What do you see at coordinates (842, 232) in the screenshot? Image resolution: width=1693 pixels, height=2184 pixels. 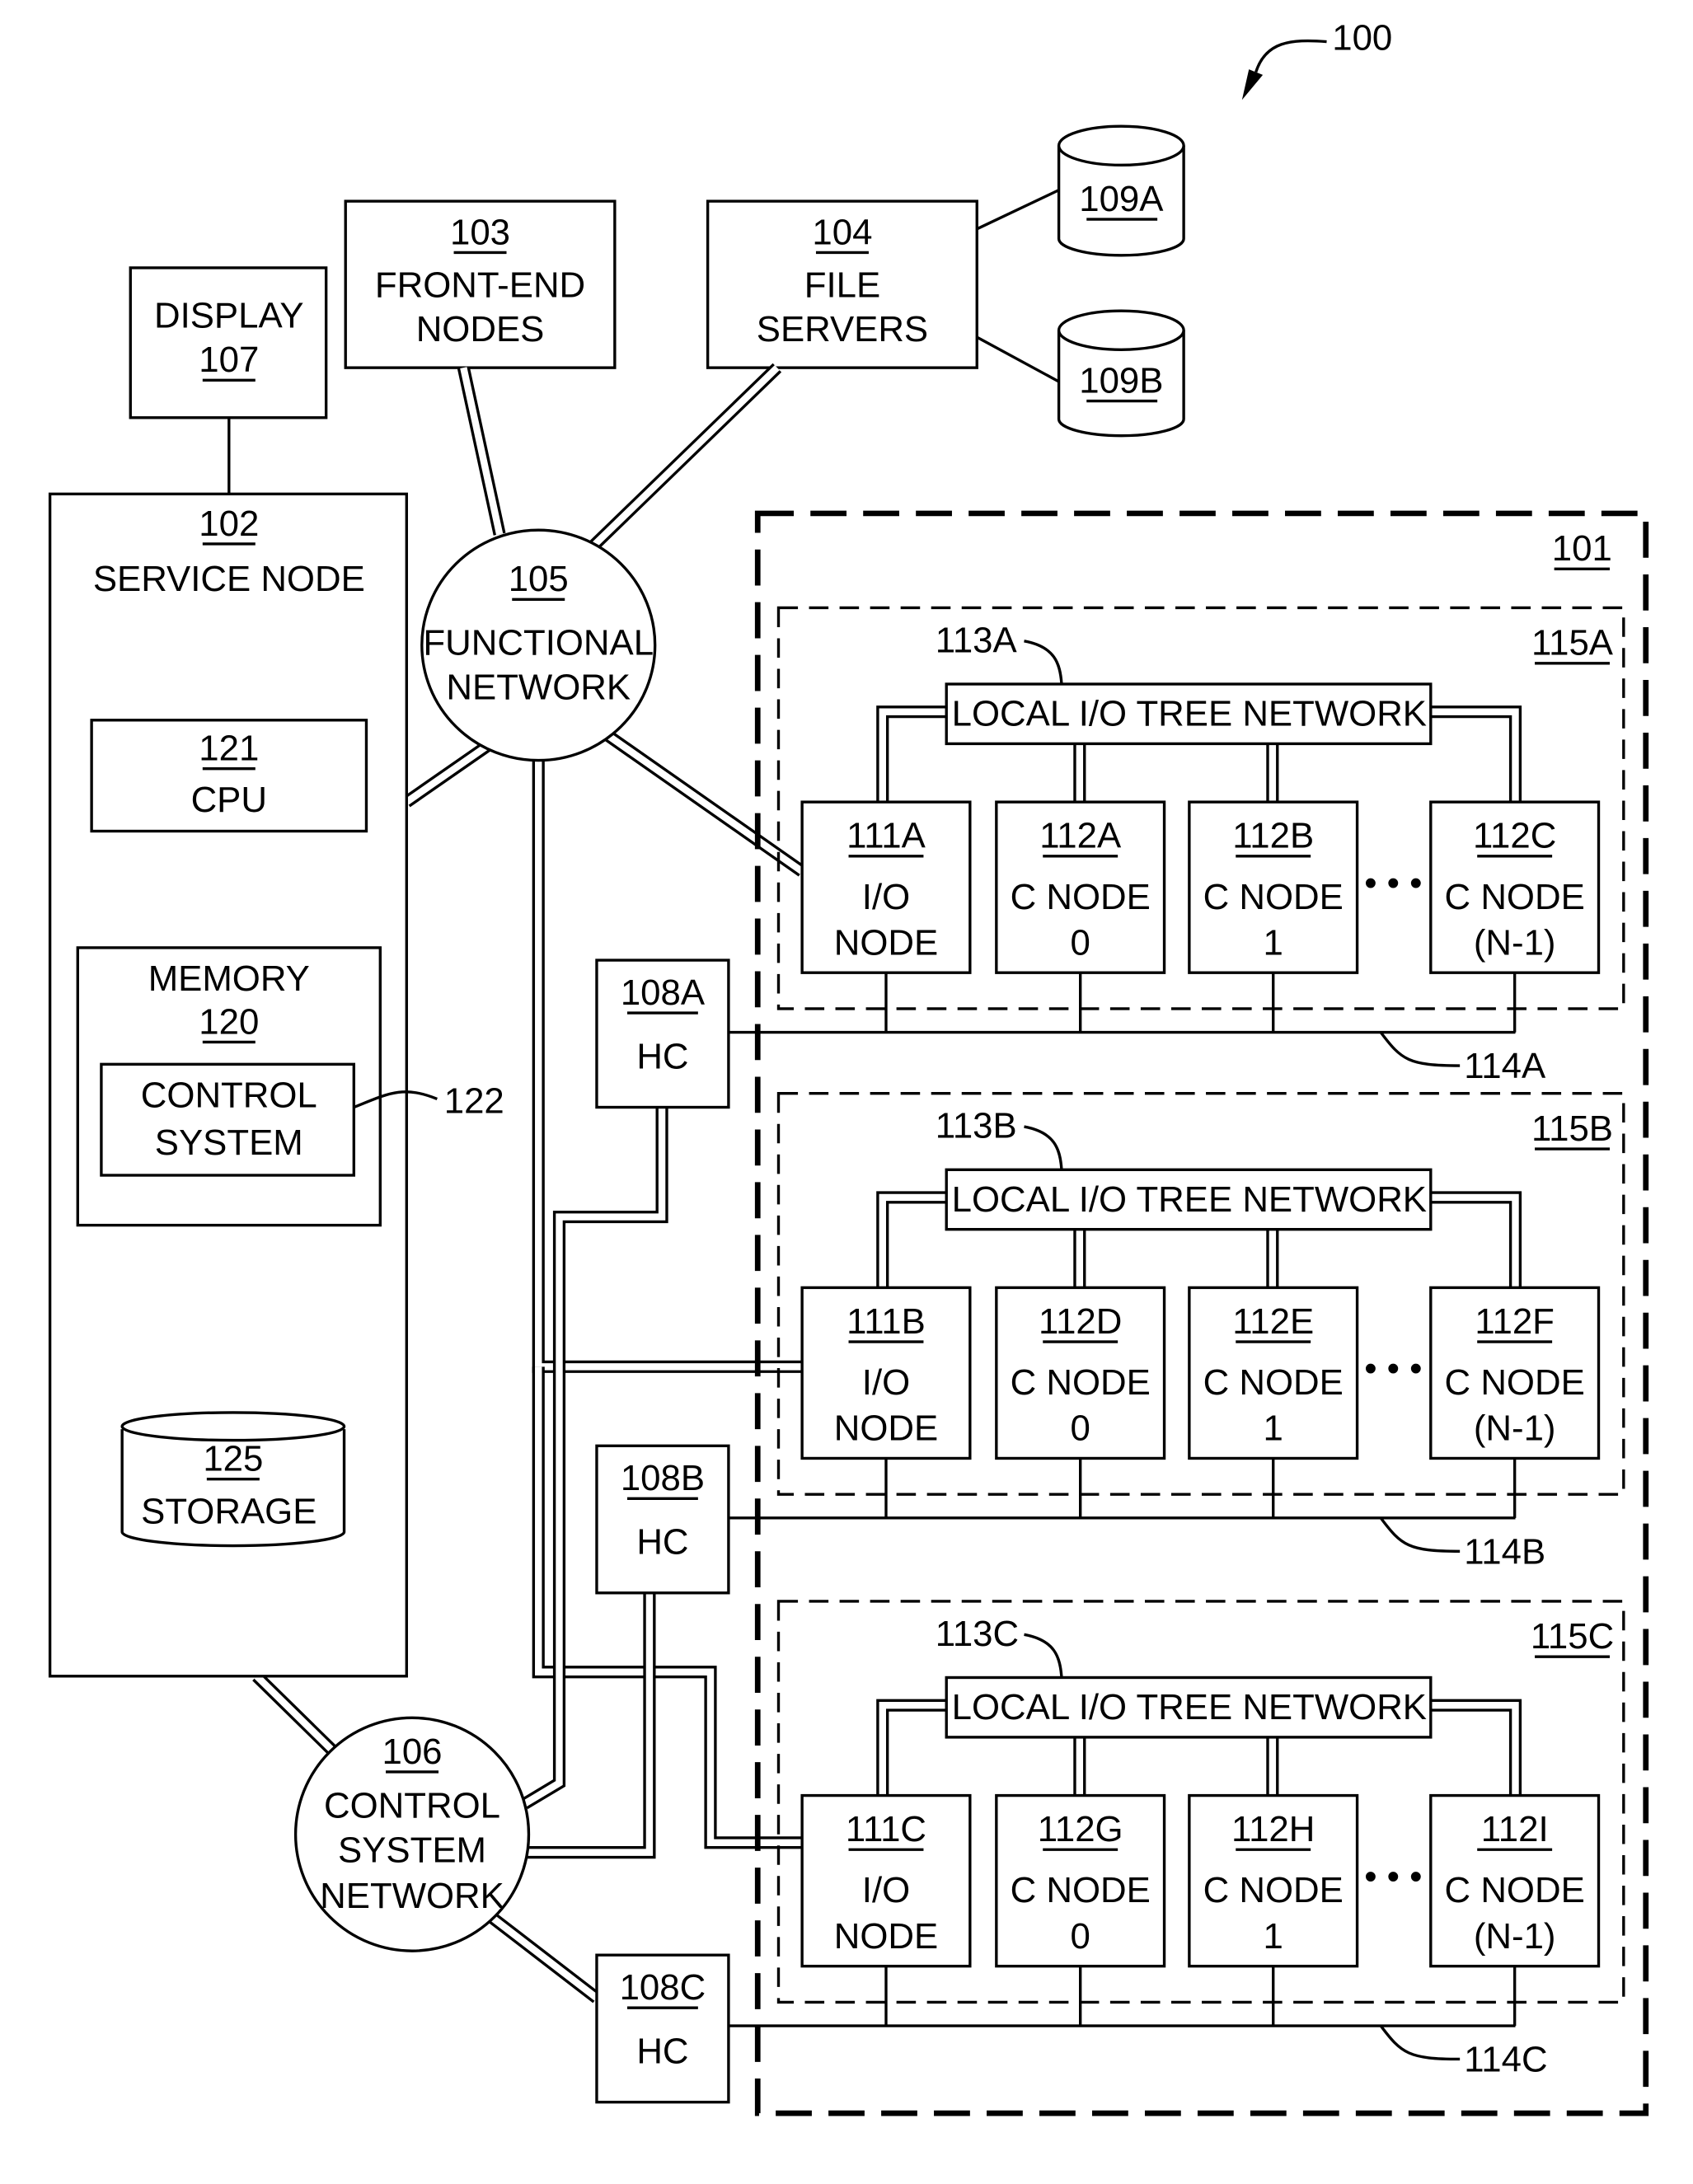 I see `svg-text: 104` at bounding box center [842, 232].